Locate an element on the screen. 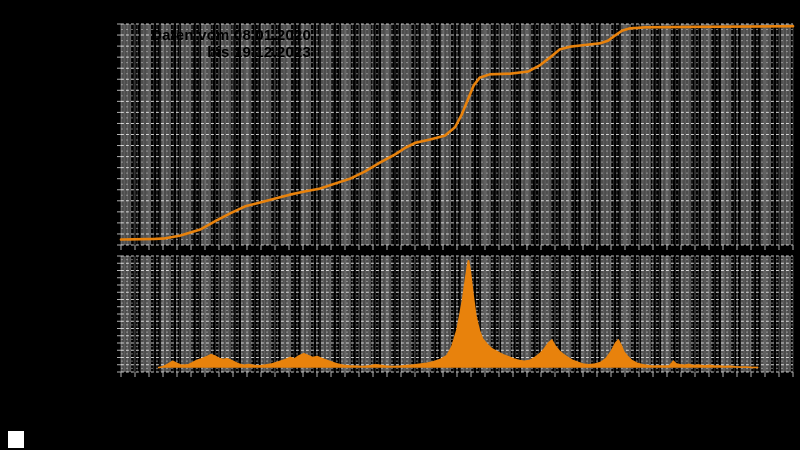 This screenshot has width=800, height=450. chart-title-line2: bis 19.12.2023 is located at coordinates (259, 52).